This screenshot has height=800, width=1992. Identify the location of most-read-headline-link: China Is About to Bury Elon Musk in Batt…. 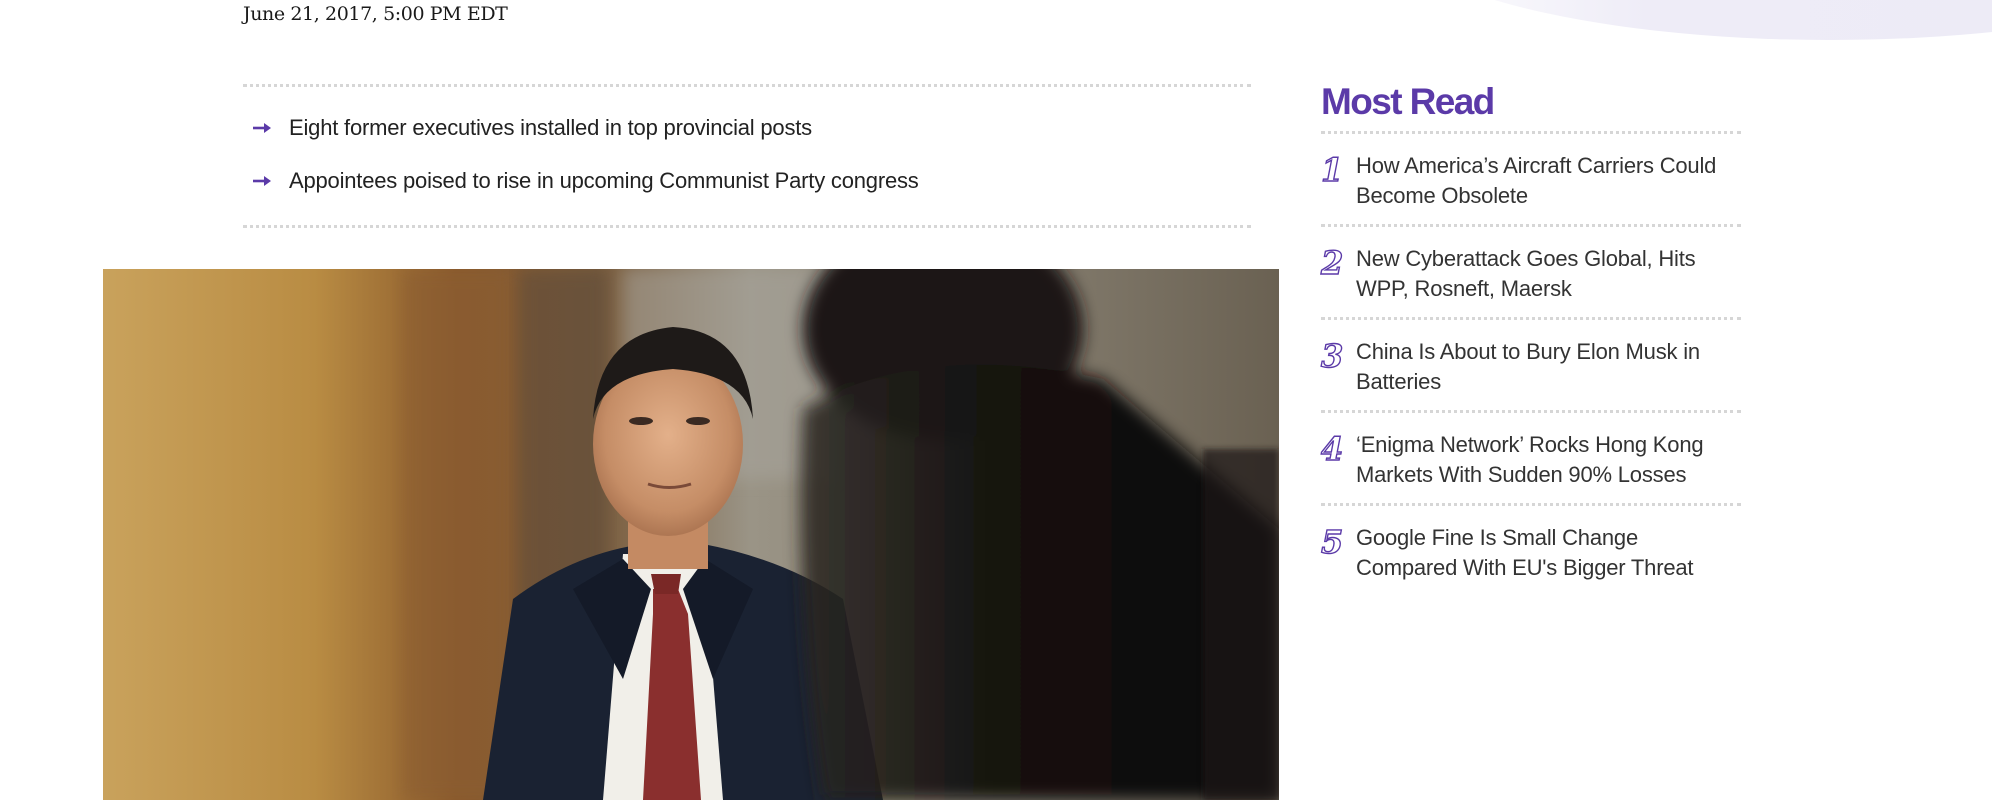
(1548, 367).